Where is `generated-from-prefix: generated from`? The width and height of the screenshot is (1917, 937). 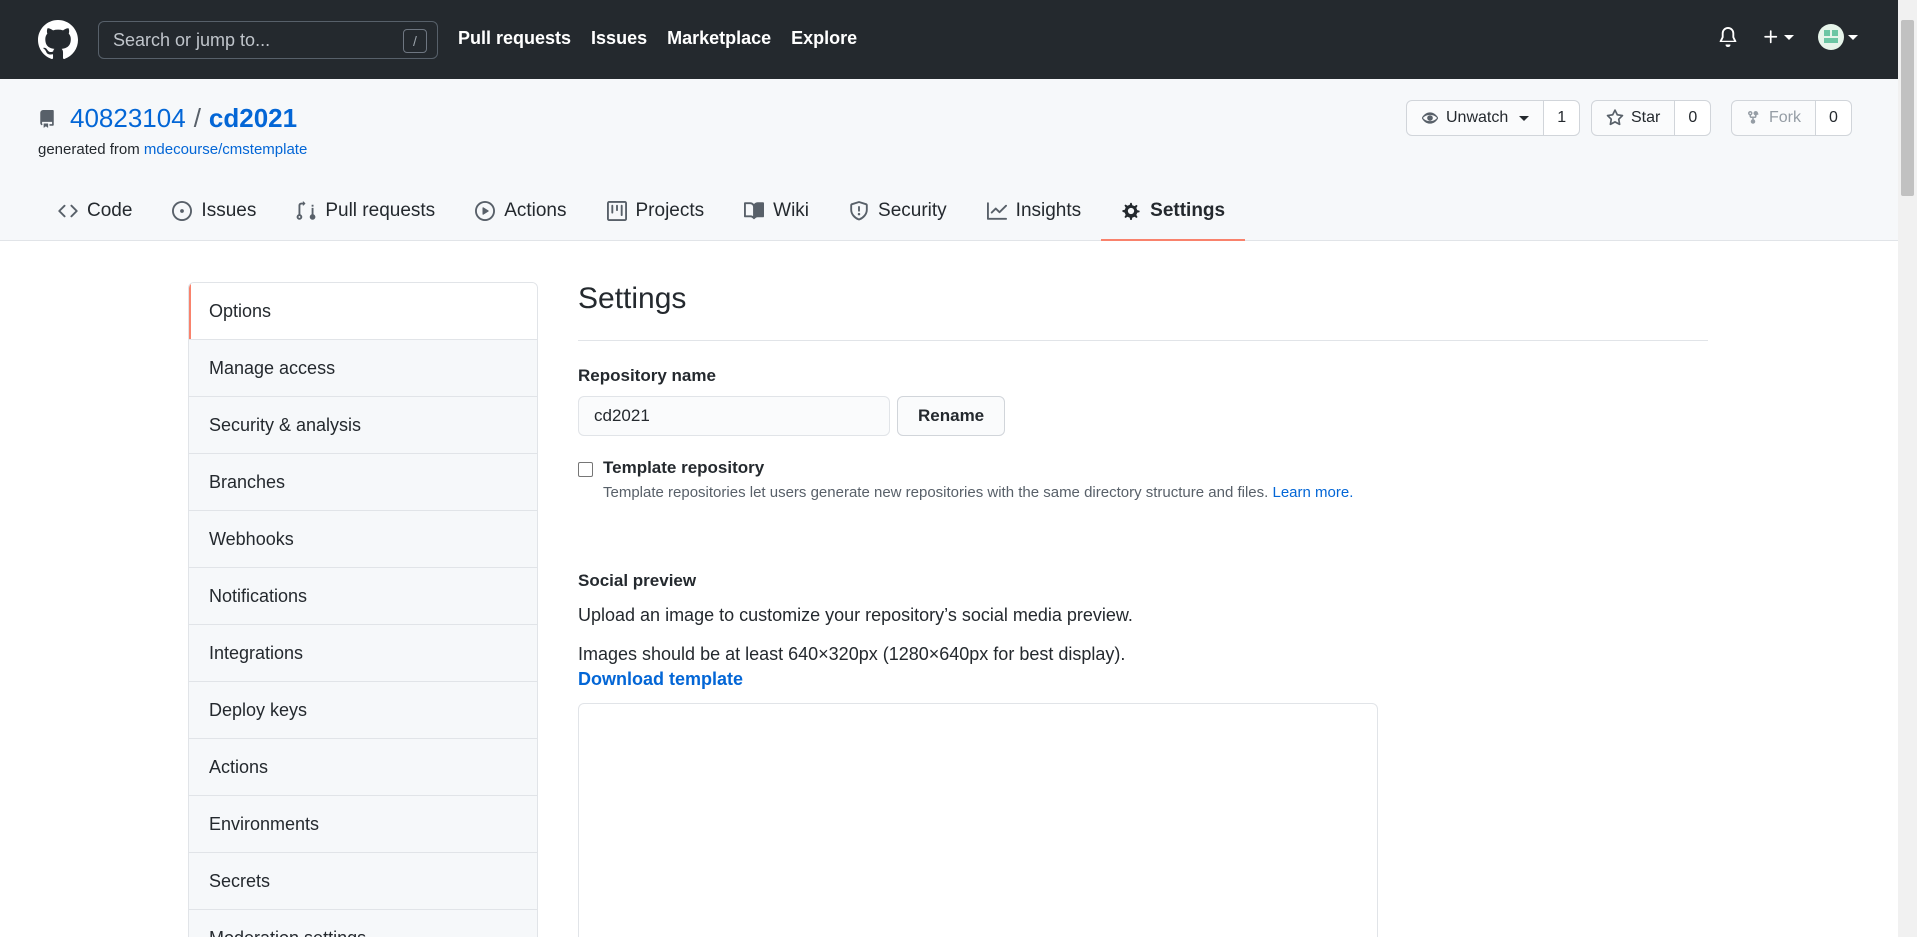
generated-from-prefix: generated from is located at coordinates (91, 149).